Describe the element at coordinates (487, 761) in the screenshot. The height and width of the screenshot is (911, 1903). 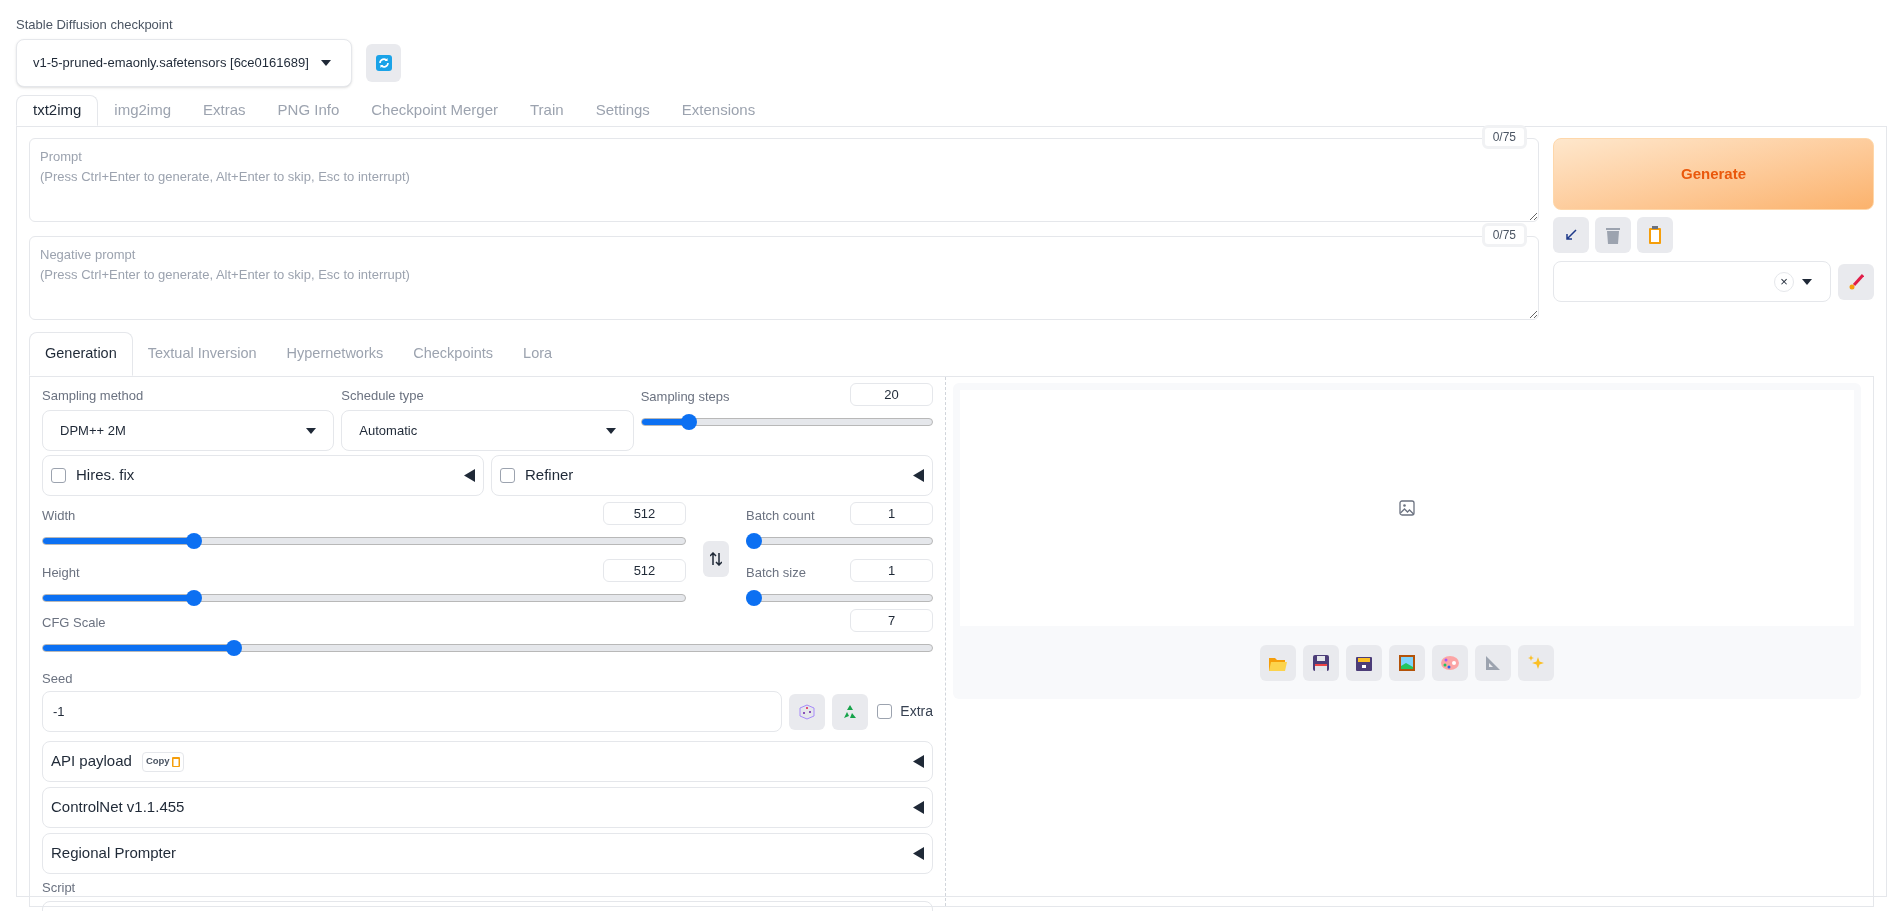
I see `accordion-header: API payload Copy` at that location.